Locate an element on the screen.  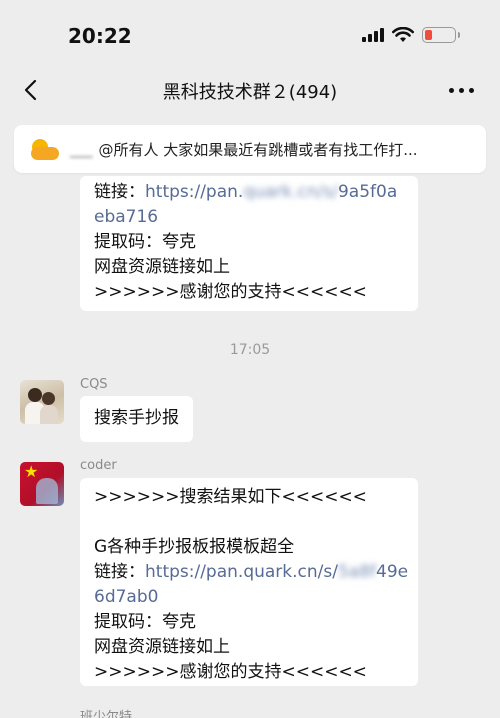
cellular-signal-icon is located at coordinates (373, 35).